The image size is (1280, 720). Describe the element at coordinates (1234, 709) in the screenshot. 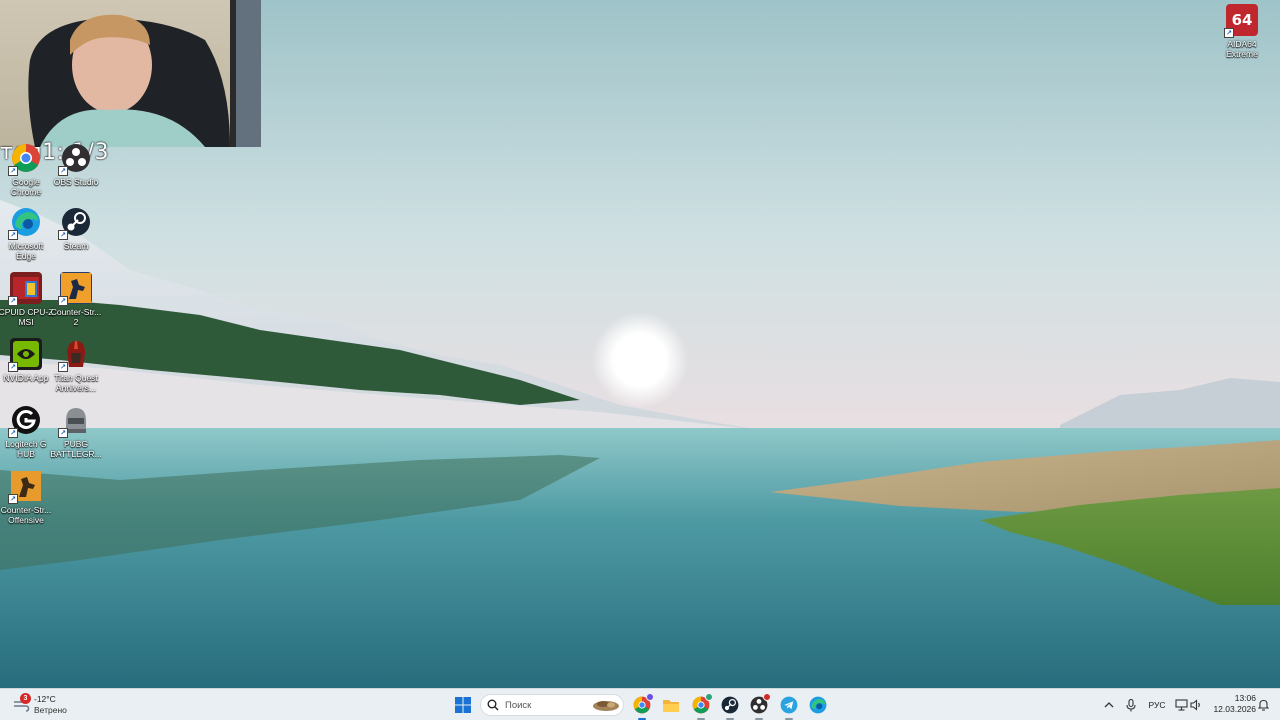

I see `clock-date: 12.03.2026` at that location.